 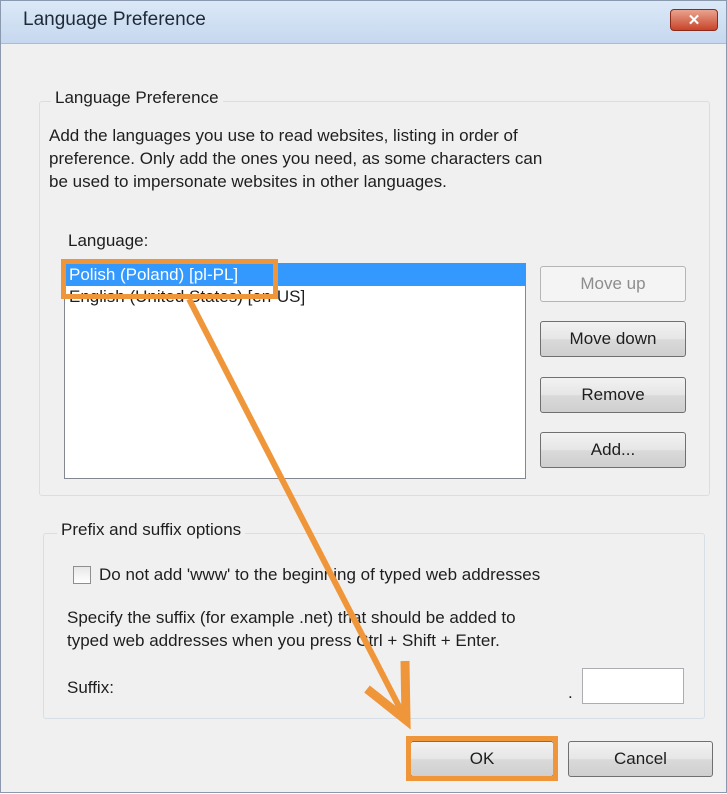 What do you see at coordinates (387, 695) in the screenshot?
I see `arrow-head` at bounding box center [387, 695].